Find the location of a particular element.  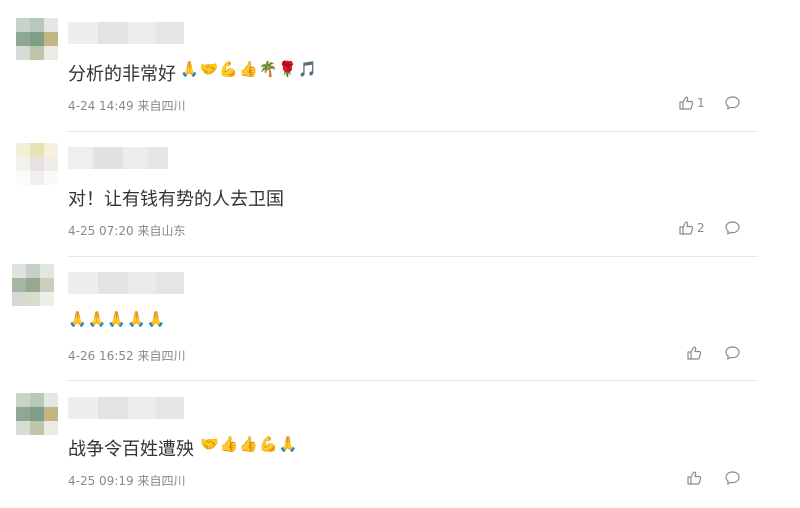

location: 来自山东 is located at coordinates (161, 231).